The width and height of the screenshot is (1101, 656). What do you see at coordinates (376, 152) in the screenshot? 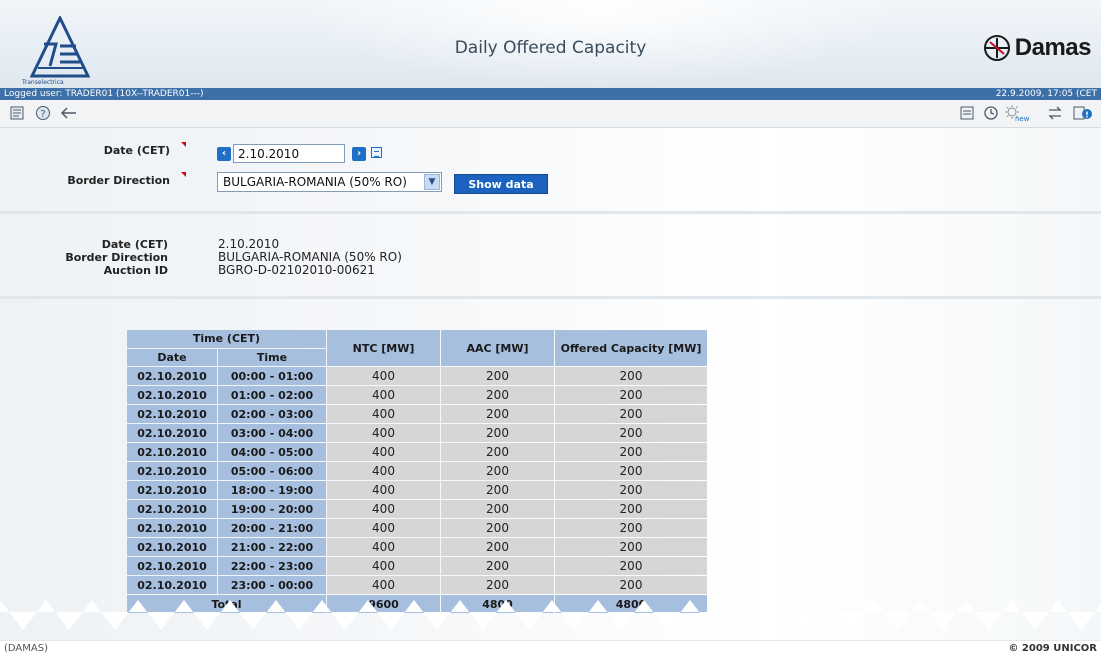
I see `calendar-icon` at bounding box center [376, 152].